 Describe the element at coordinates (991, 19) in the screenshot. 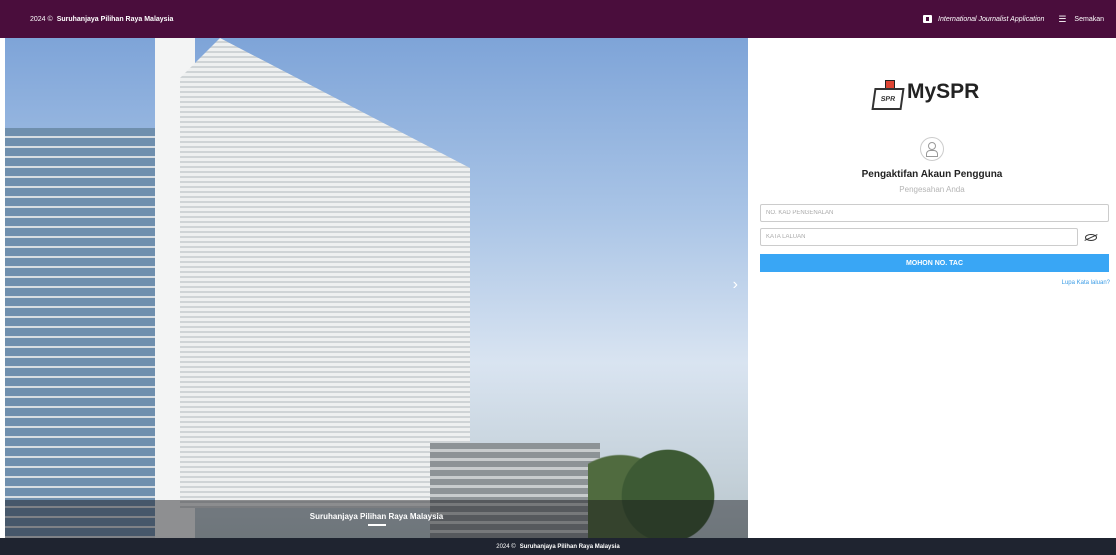

I see `journalist-application-label: International Journalist Application` at that location.